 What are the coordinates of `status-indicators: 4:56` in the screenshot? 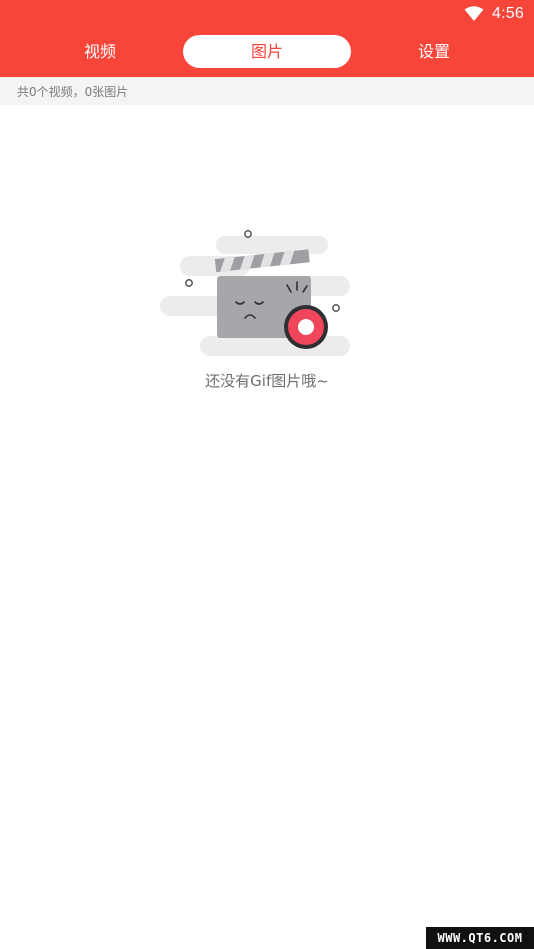 It's located at (494, 14).